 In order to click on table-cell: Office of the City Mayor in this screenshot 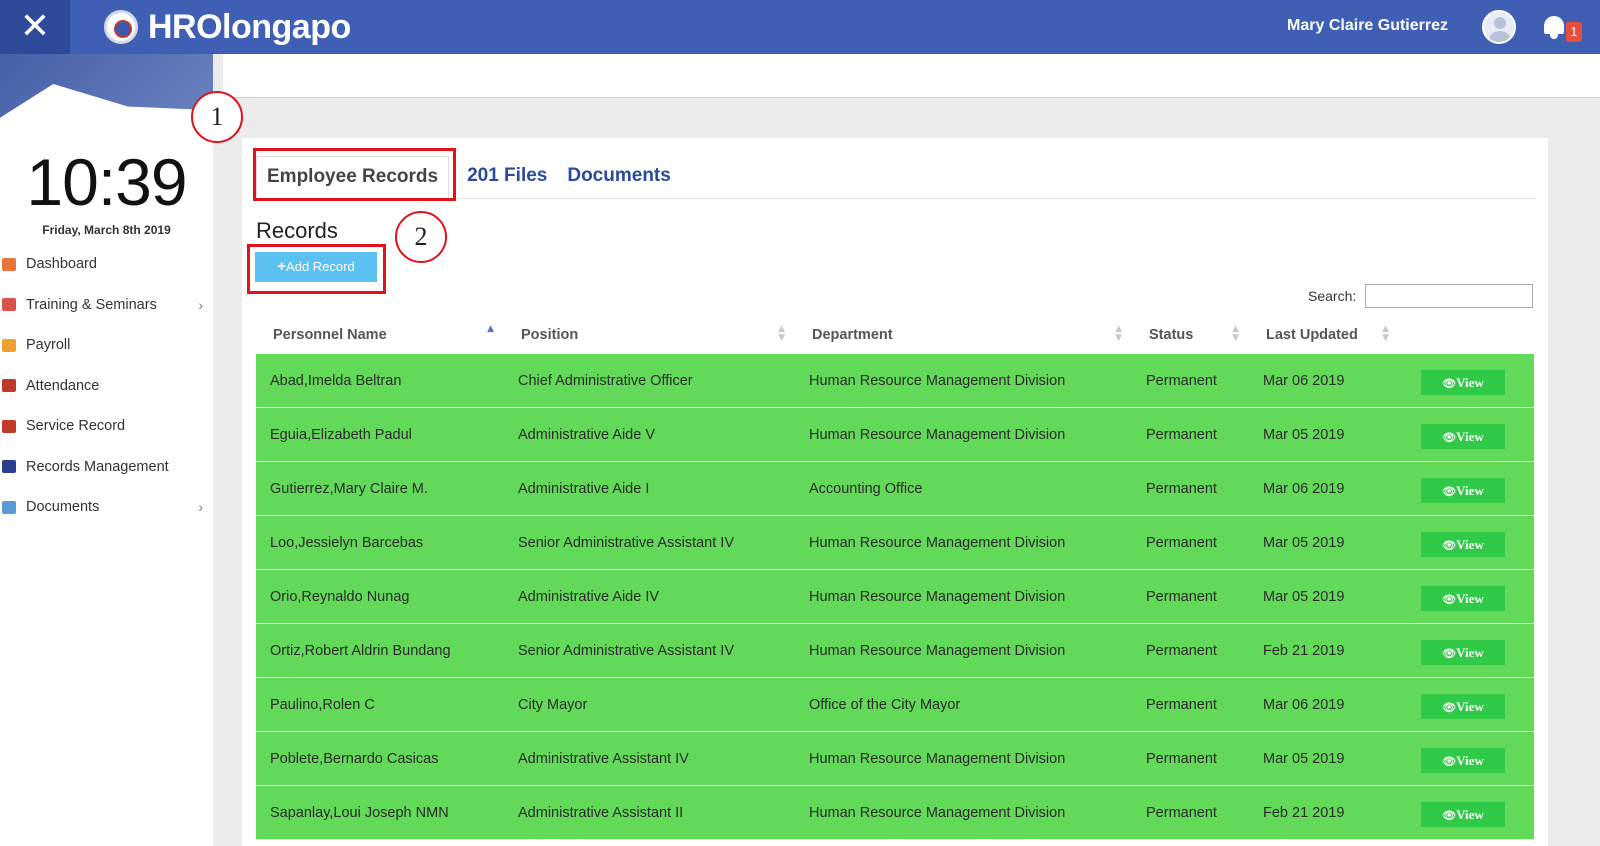, I will do `click(885, 704)`.